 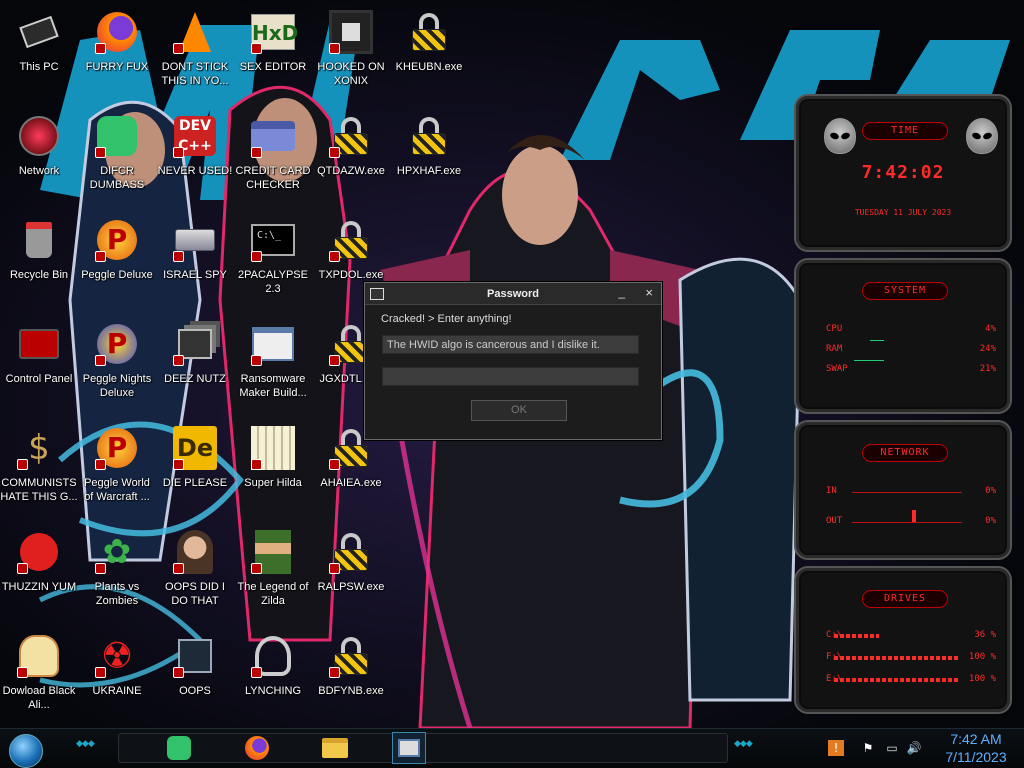 I want to click on desktop-icon-bdfynb: BDFYNB.exe, so click(x=351, y=676).